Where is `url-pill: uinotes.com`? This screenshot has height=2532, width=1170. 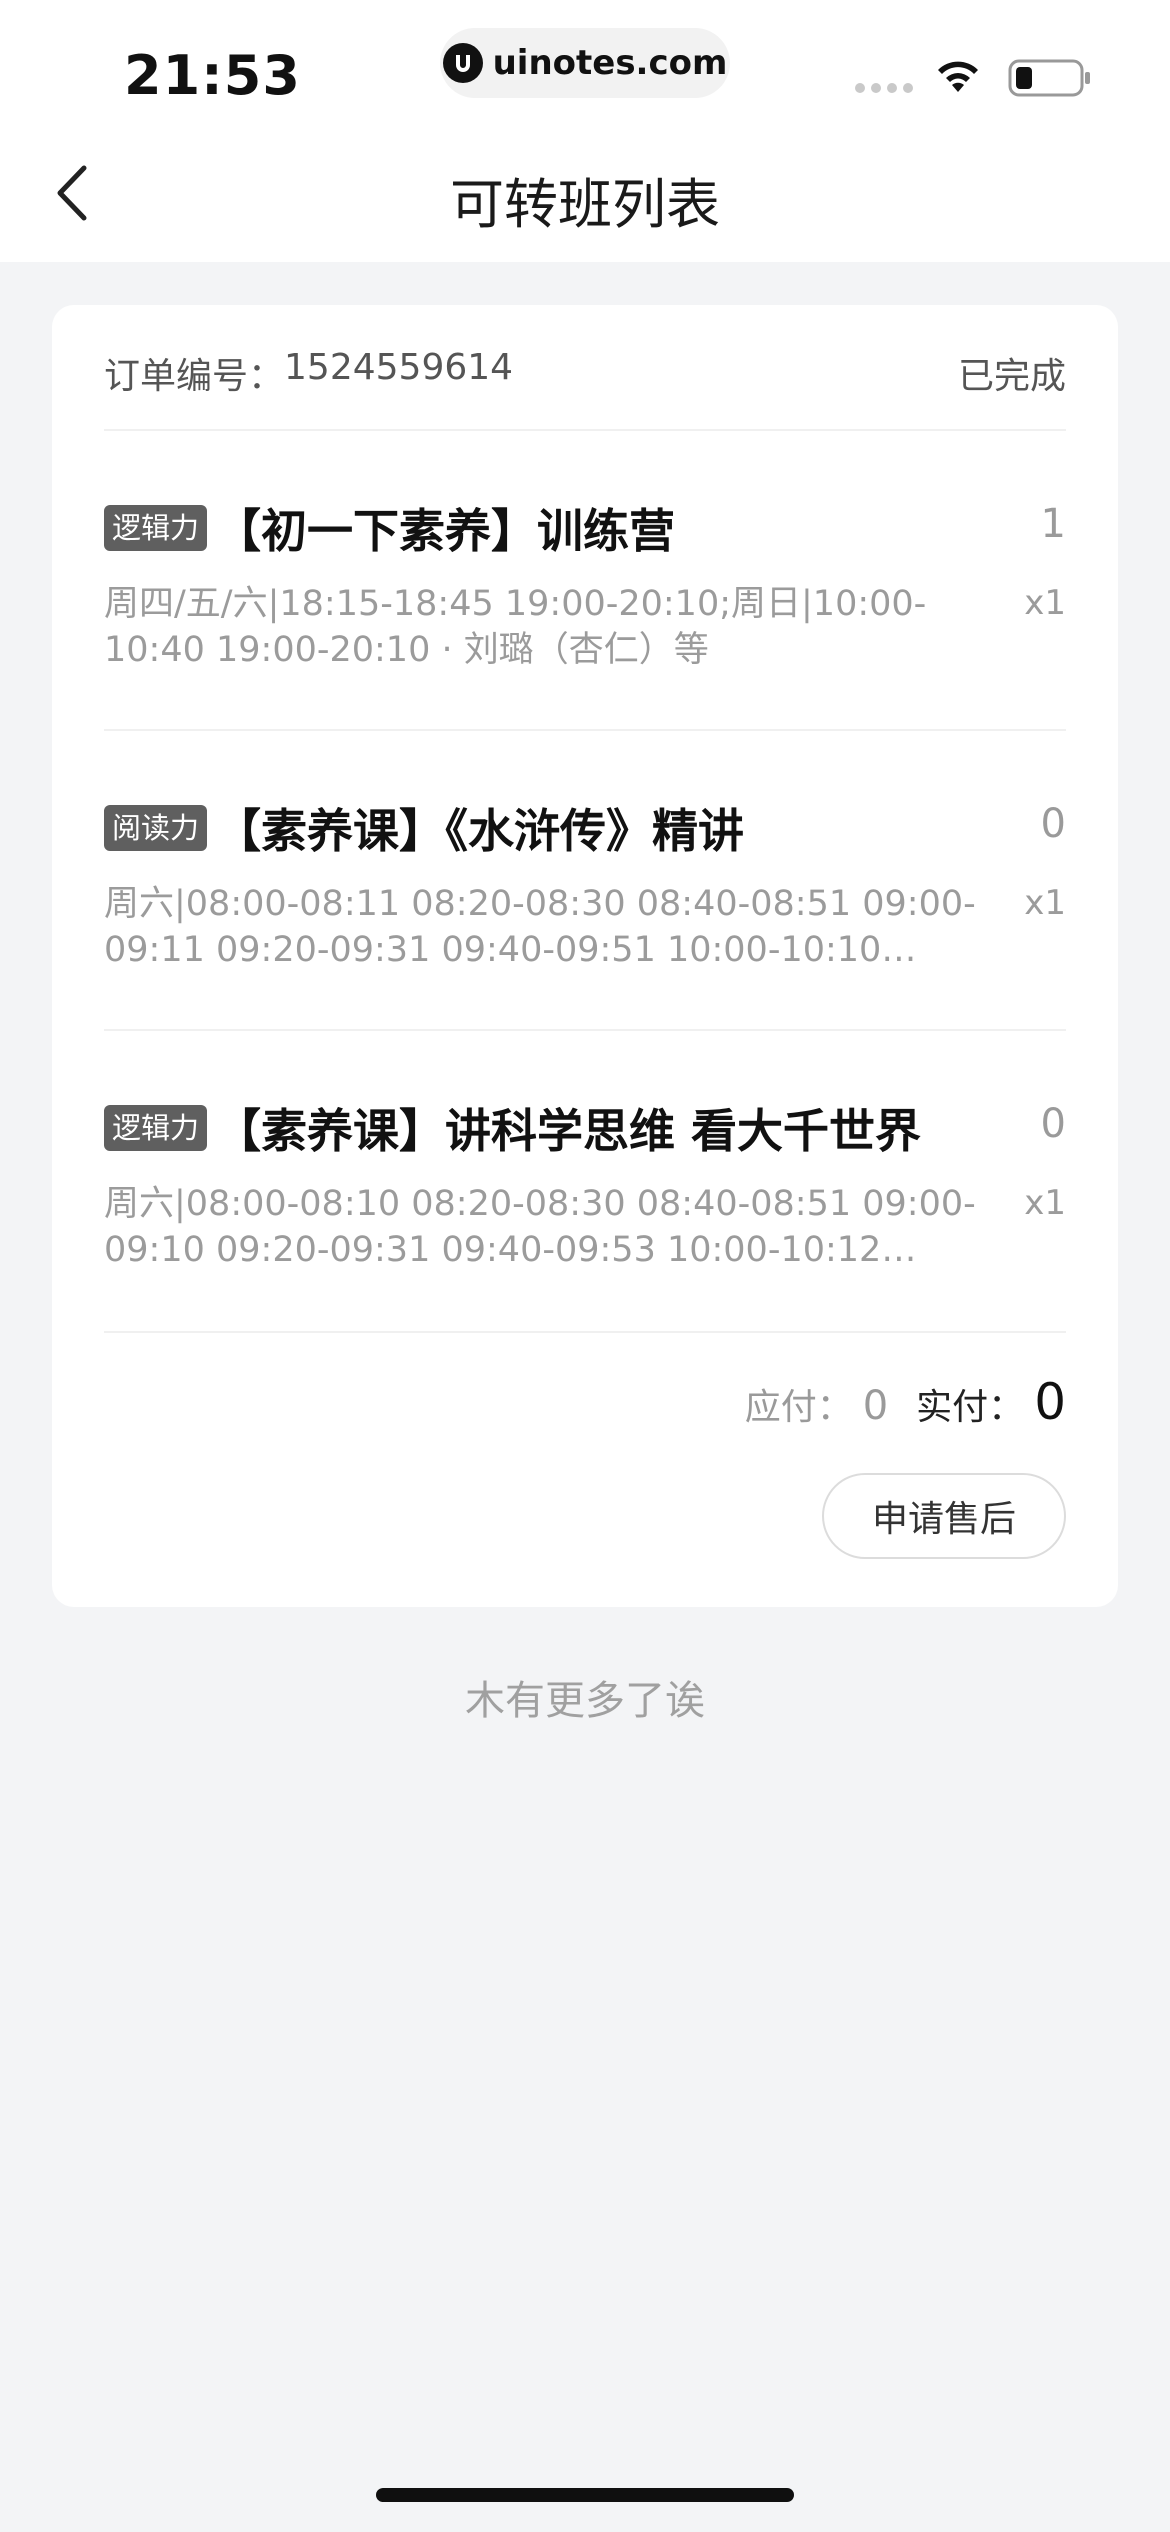
url-pill: uinotes.com is located at coordinates (585, 63).